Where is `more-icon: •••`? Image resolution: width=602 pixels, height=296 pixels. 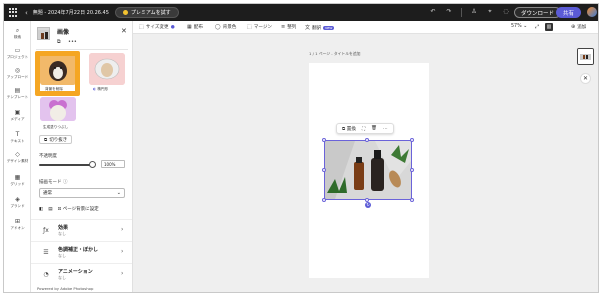
more-icon: ••• is located at coordinates (72, 42).